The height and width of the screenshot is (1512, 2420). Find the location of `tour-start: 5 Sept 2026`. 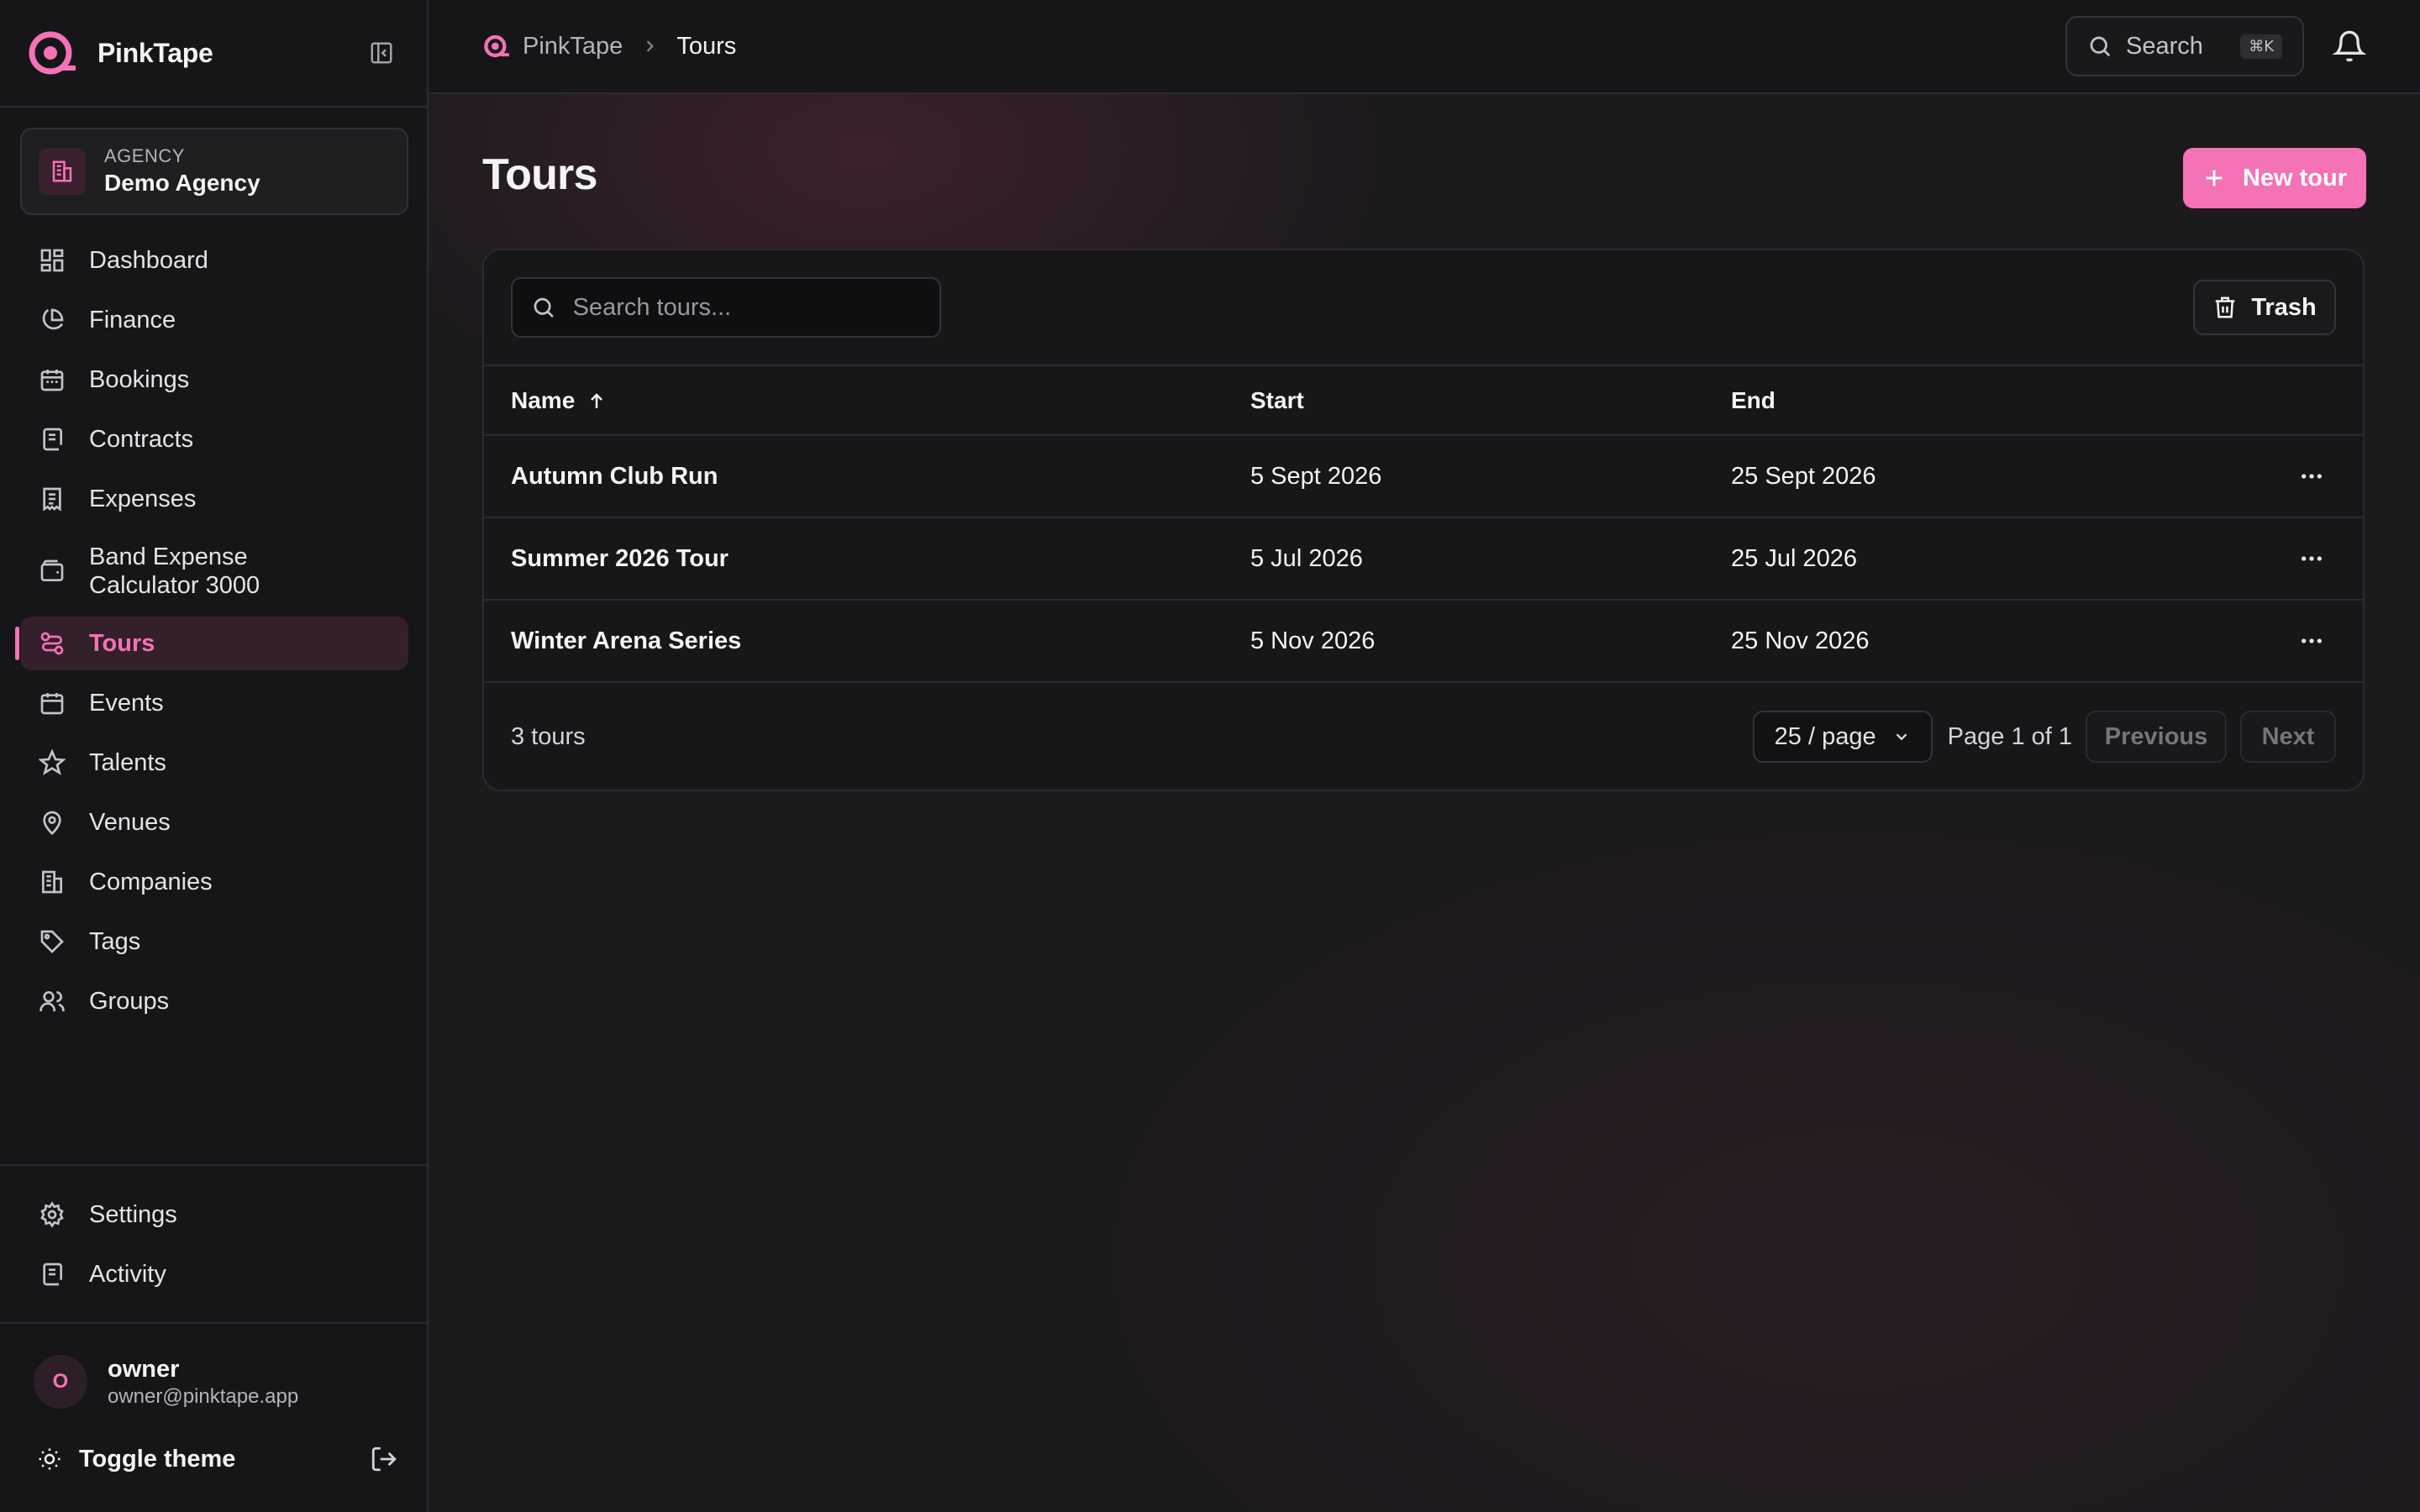

tour-start: 5 Sept 2026 is located at coordinates (1490, 476).